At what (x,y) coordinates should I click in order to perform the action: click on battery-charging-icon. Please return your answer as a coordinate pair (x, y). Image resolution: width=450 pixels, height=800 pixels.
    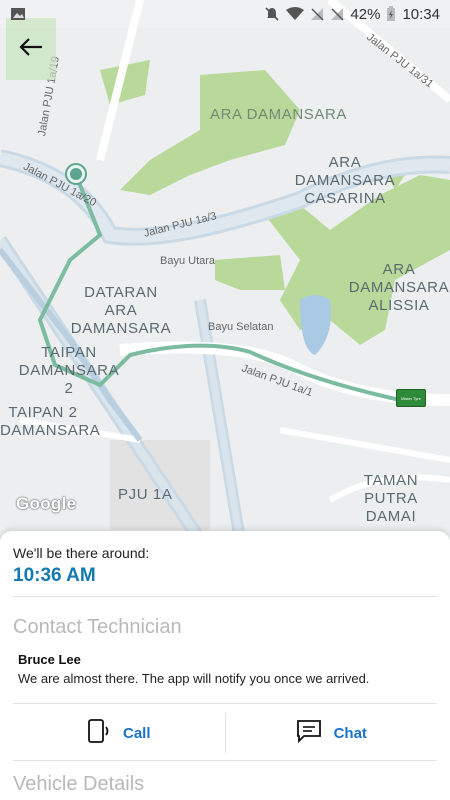
    Looking at the image, I should click on (391, 14).